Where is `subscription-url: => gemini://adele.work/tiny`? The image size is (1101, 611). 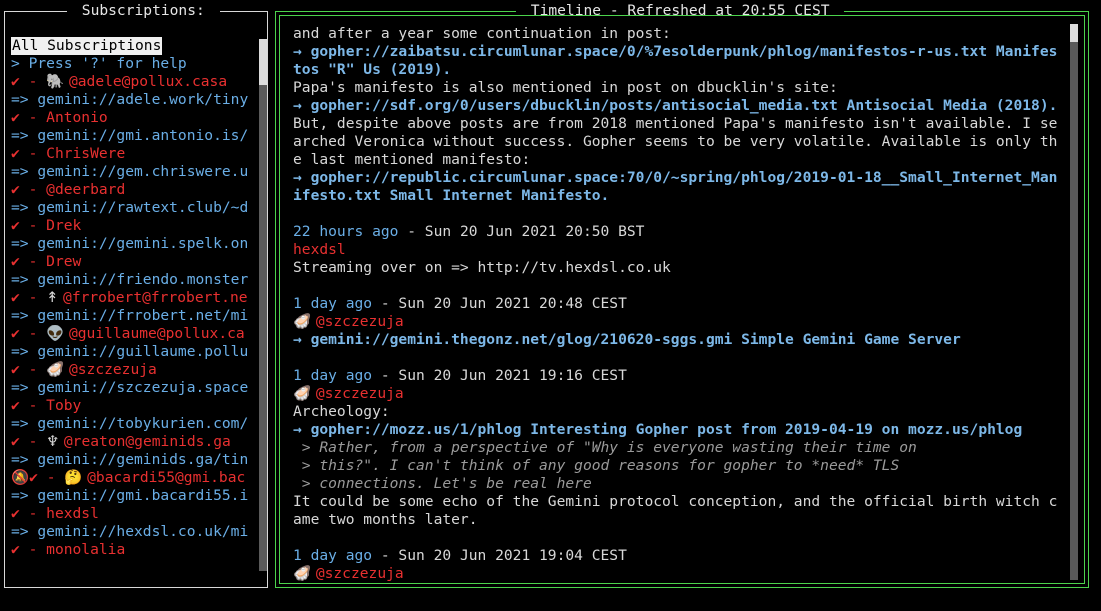
subscription-url: => gemini://adele.work/tiny is located at coordinates (133, 100).